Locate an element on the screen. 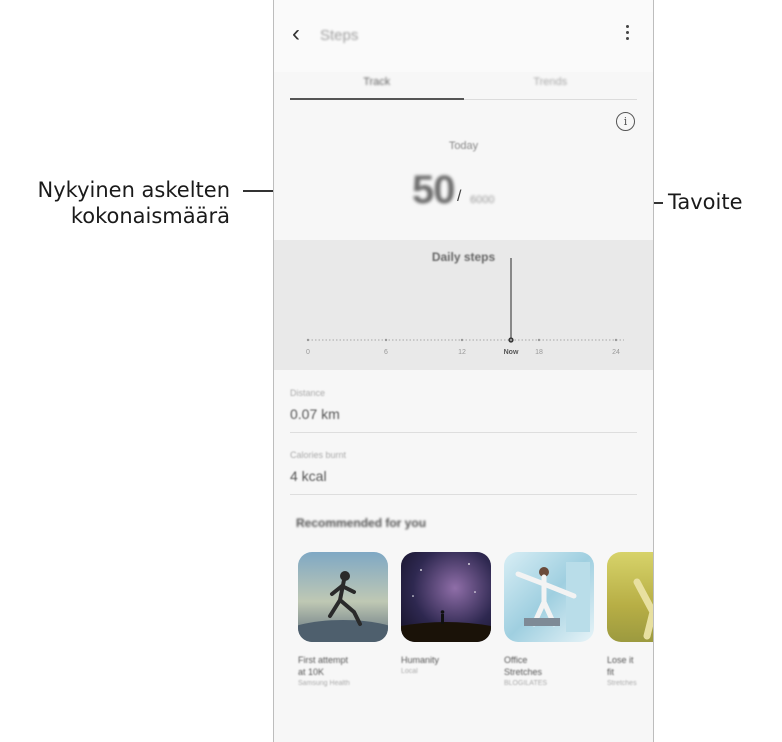 The height and width of the screenshot is (742, 782). chevron-left-icon: ‹ is located at coordinates (302, 34).